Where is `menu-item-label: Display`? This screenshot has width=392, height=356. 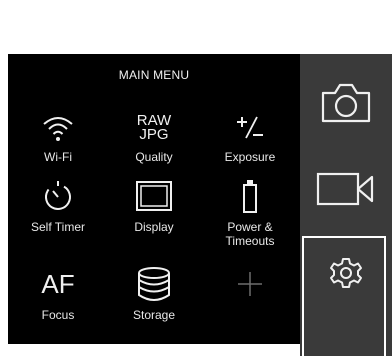 menu-item-label: Display is located at coordinates (154, 227).